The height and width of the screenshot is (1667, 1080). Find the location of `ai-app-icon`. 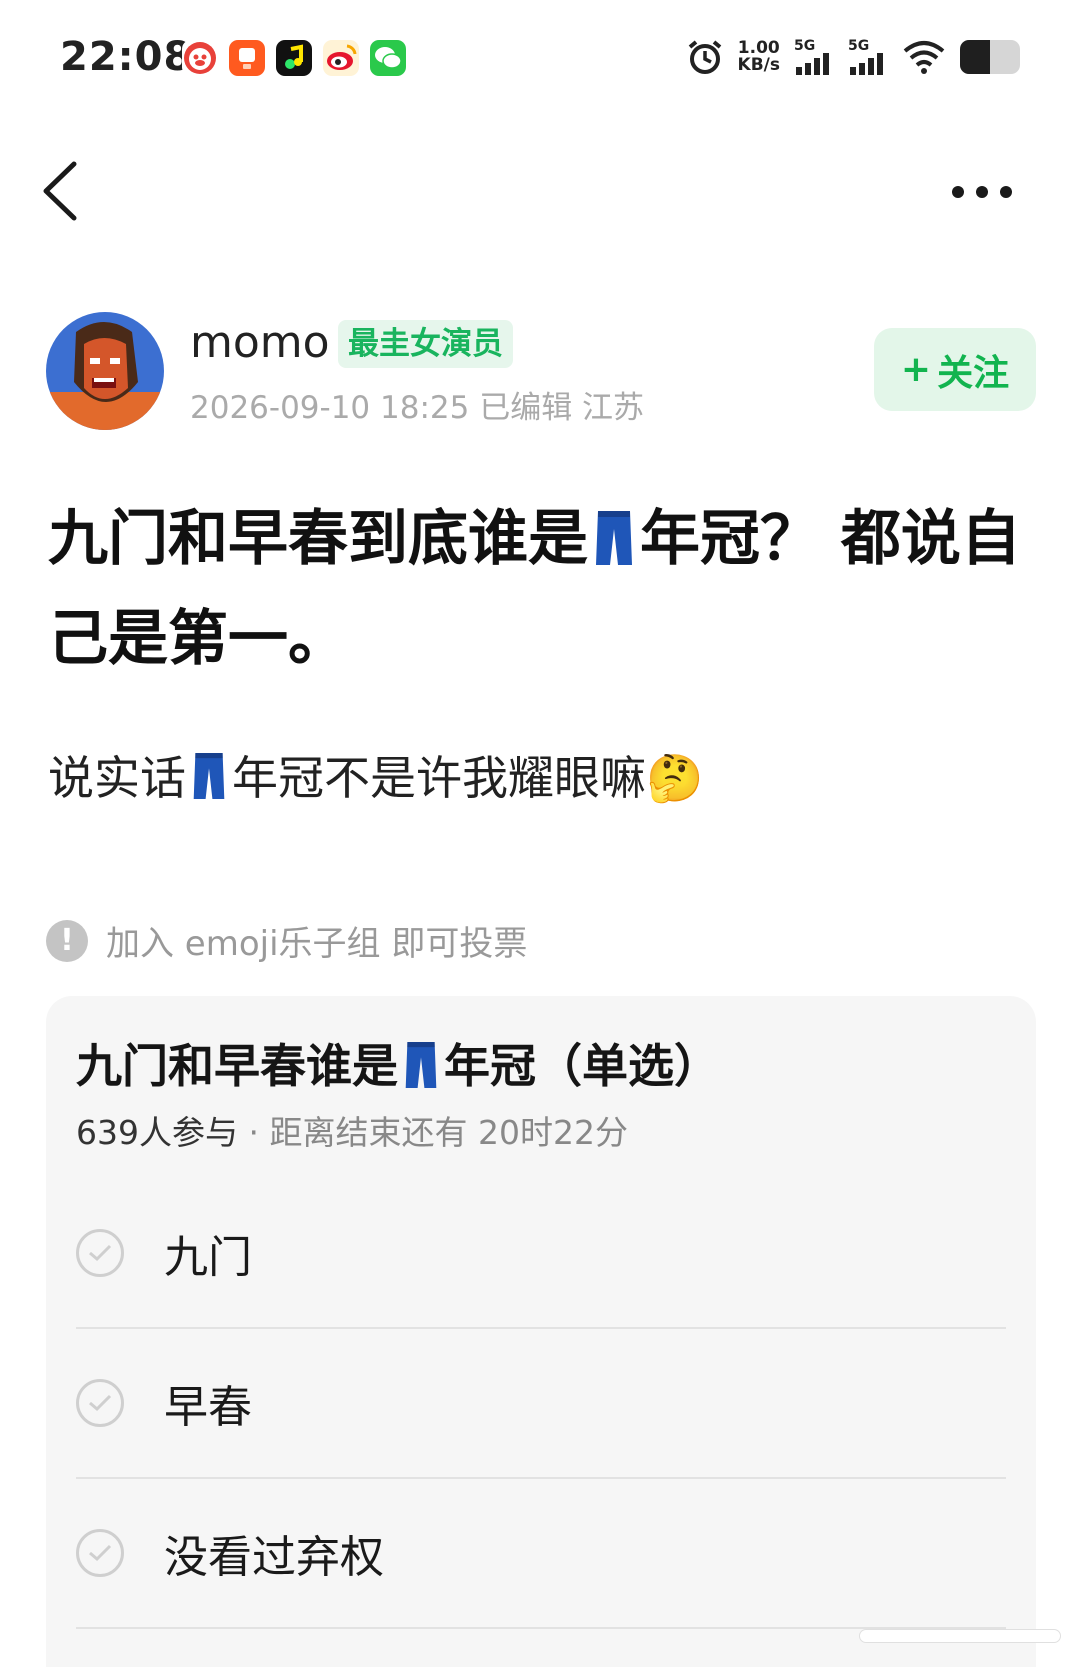

ai-app-icon is located at coordinates (247, 58).